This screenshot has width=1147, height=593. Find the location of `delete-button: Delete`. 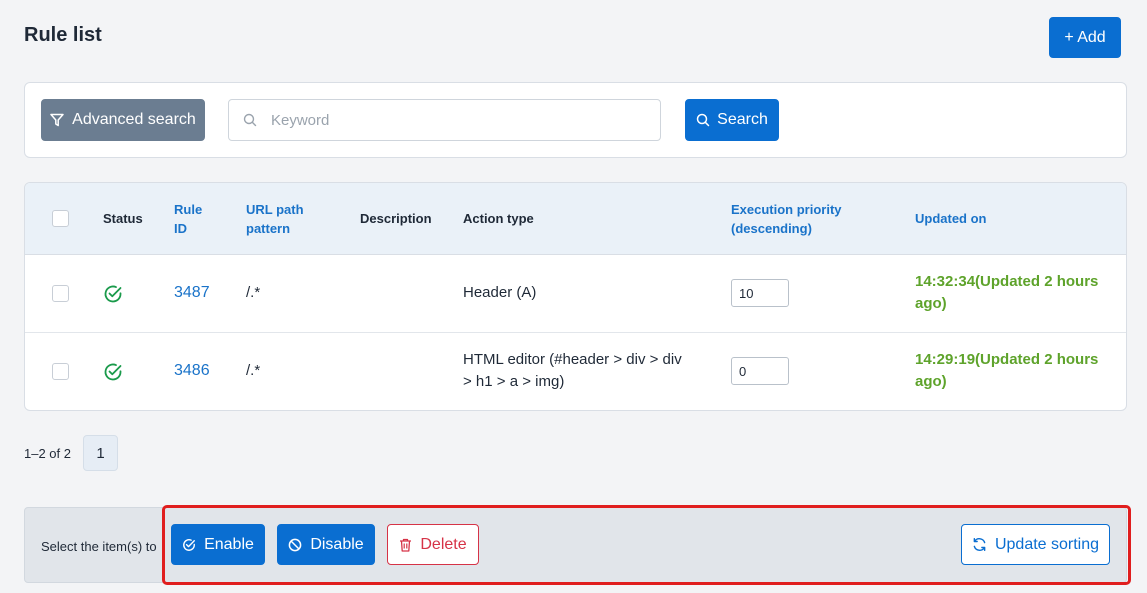

delete-button: Delete is located at coordinates (433, 544).